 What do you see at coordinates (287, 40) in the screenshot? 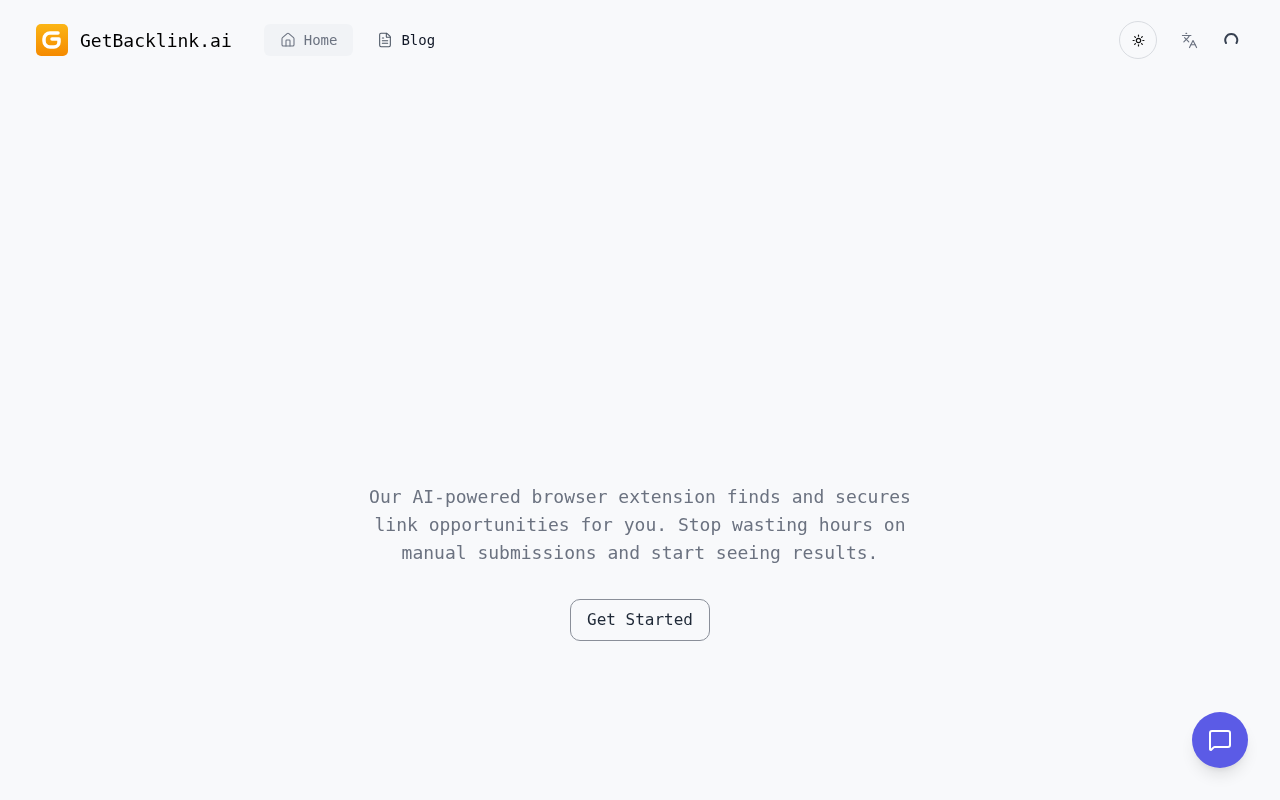
I see `home-icon` at bounding box center [287, 40].